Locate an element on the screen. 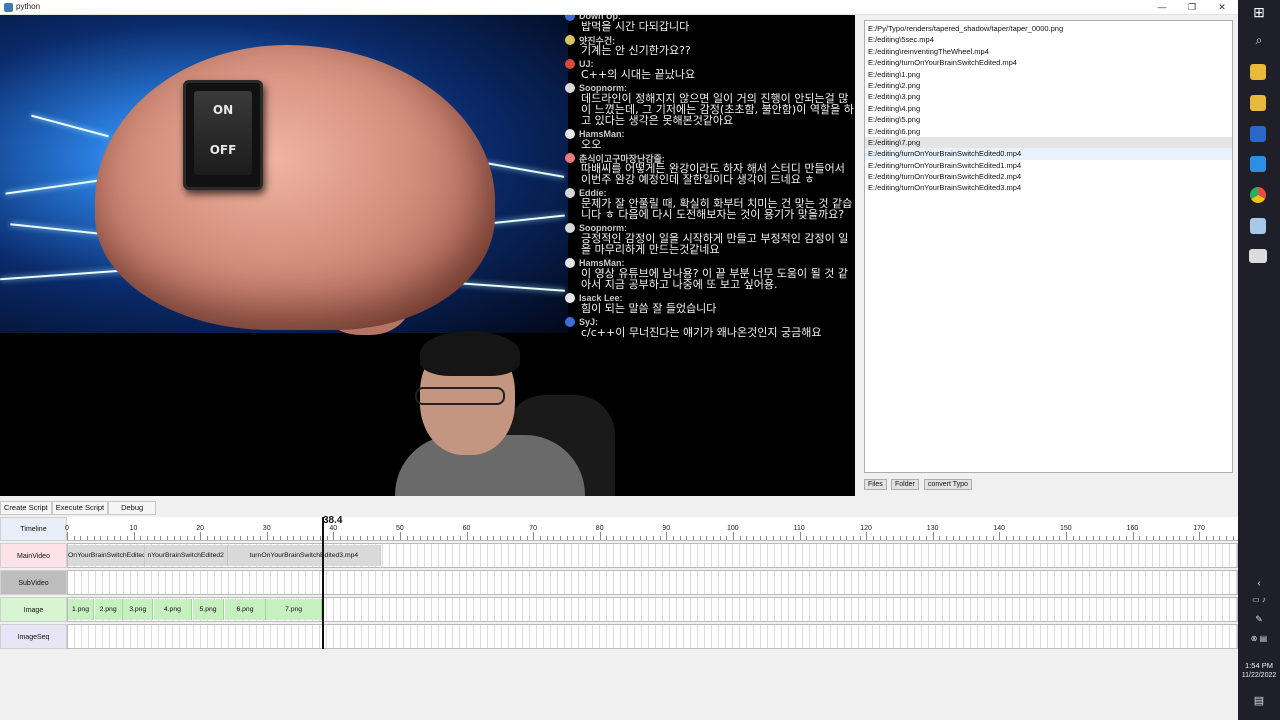 The width and height of the screenshot is (1280, 720). windows-start-icon: ⊞ is located at coordinates (1259, 12).